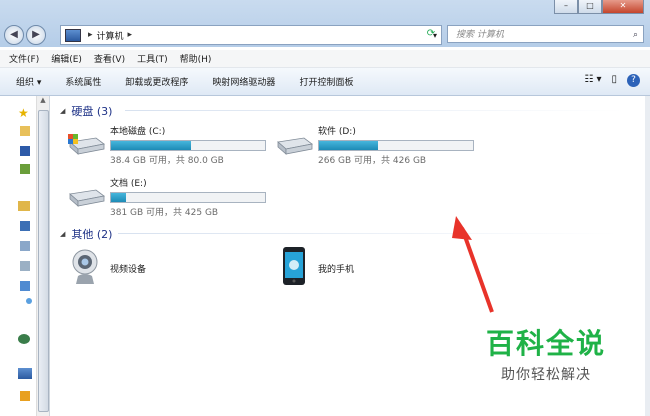 The height and width of the screenshot is (416, 650). Describe the element at coordinates (25, 131) in the screenshot. I see `folder-icon` at that location.